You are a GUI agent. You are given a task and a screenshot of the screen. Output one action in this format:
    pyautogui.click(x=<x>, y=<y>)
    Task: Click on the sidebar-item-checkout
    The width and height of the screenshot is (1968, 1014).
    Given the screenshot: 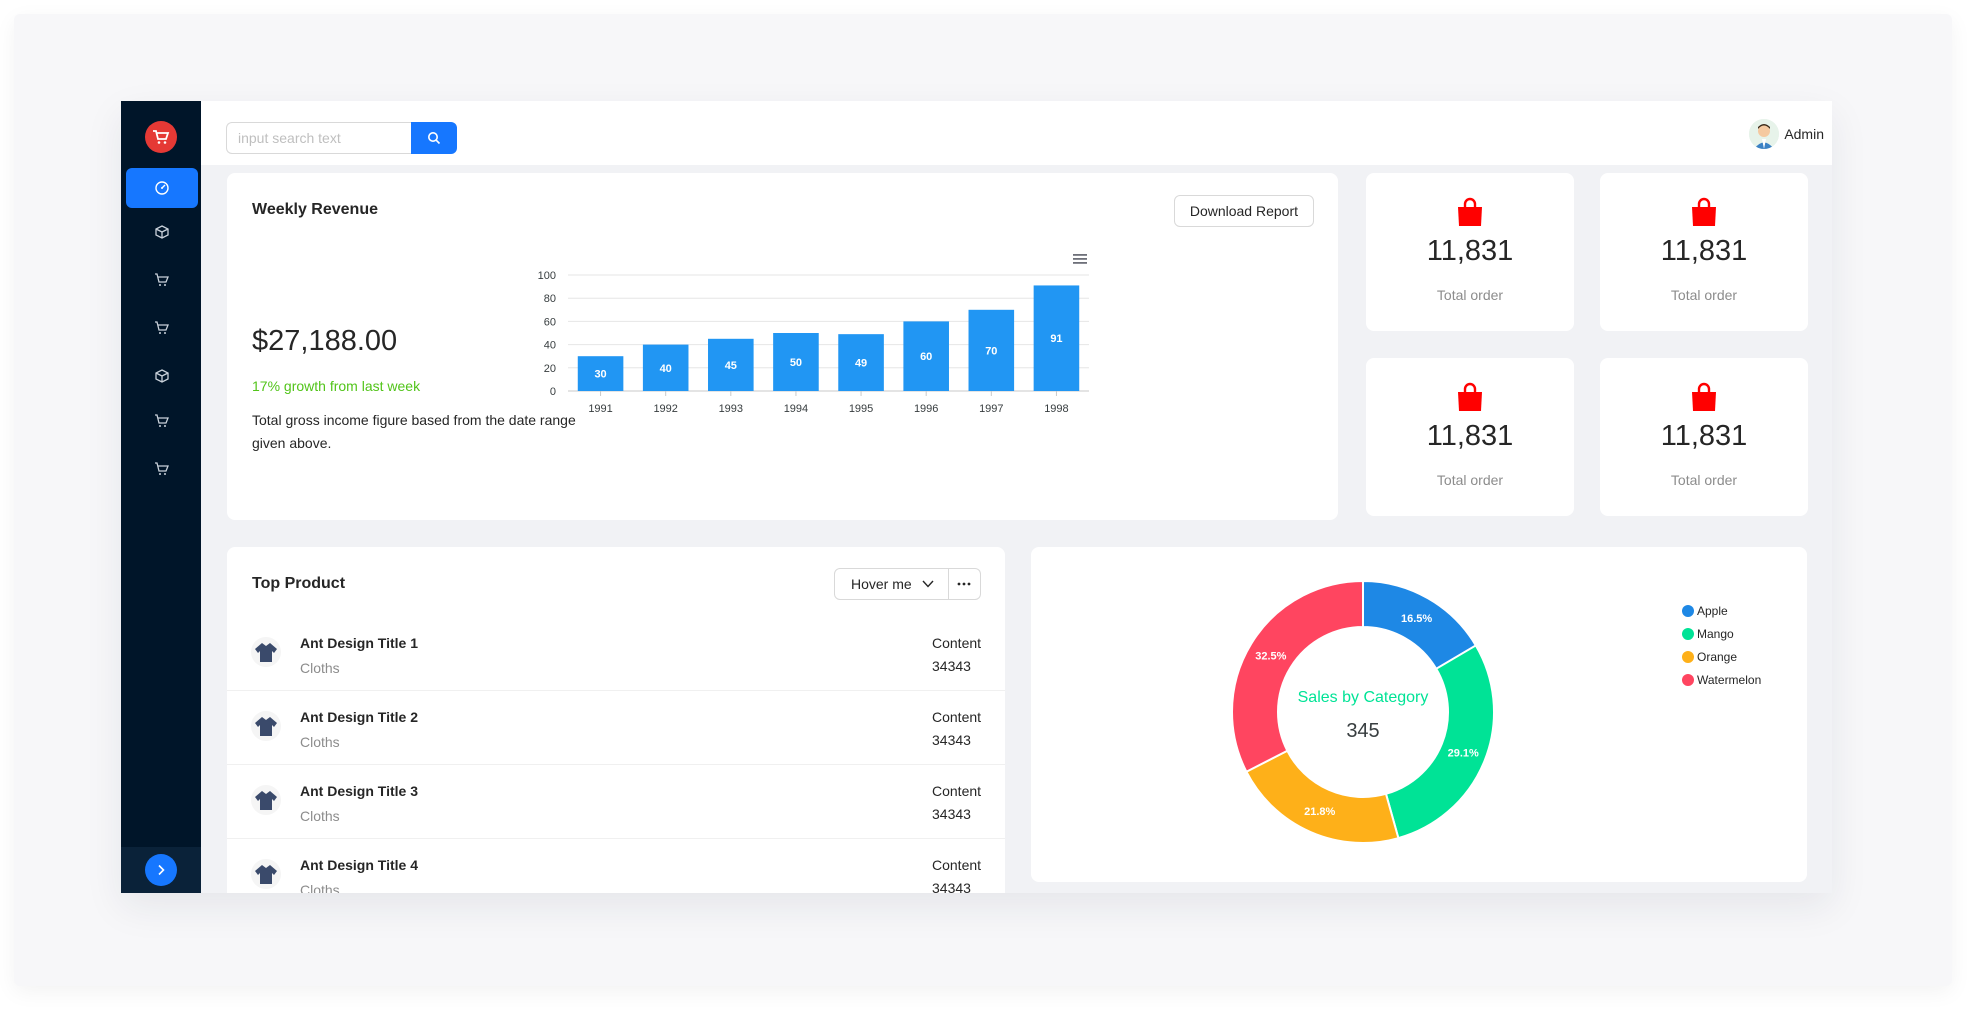 What is the action you would take?
    pyautogui.click(x=162, y=421)
    